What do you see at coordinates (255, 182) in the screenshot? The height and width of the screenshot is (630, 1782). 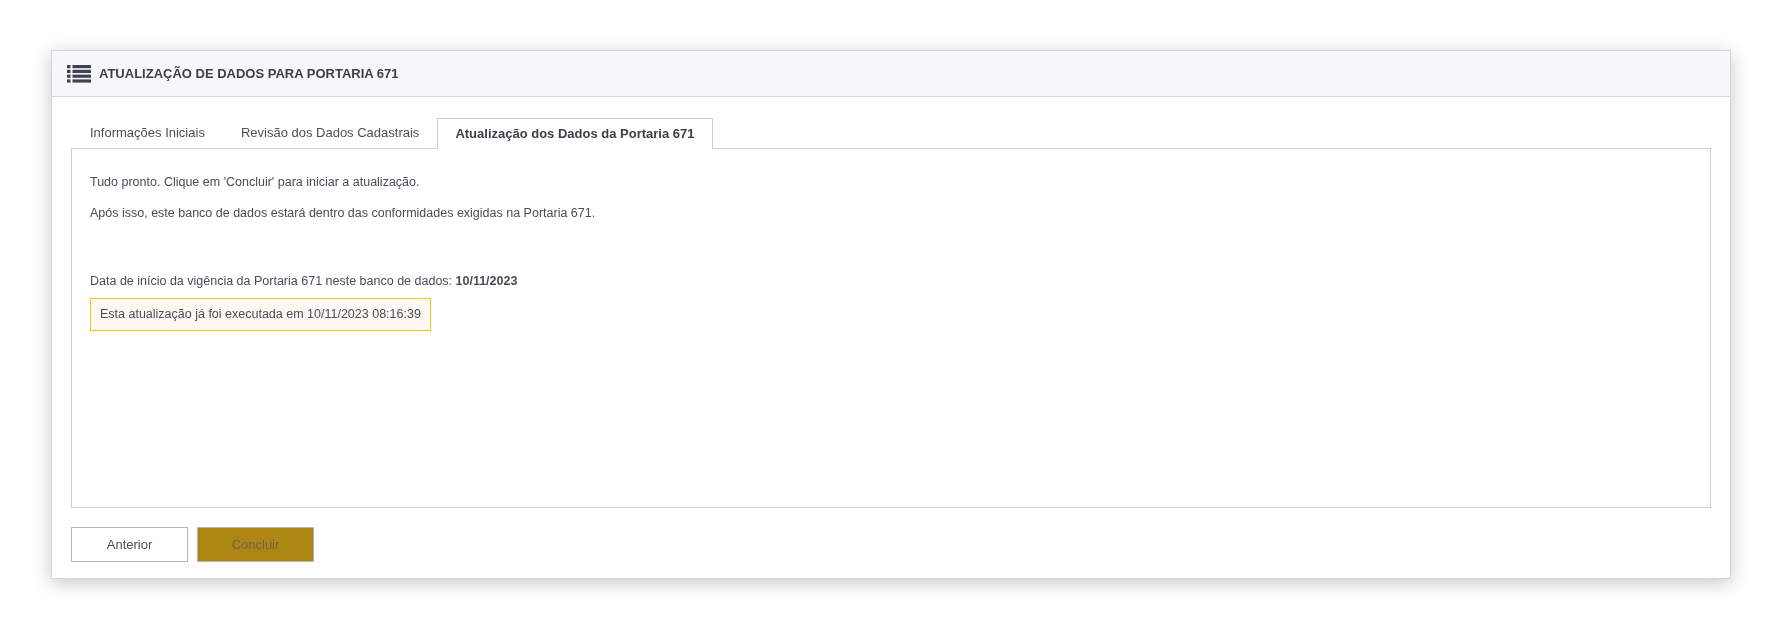 I see `info-text: Tudo pronto. Clique em 'Concluir' para iniciar a atualização.` at bounding box center [255, 182].